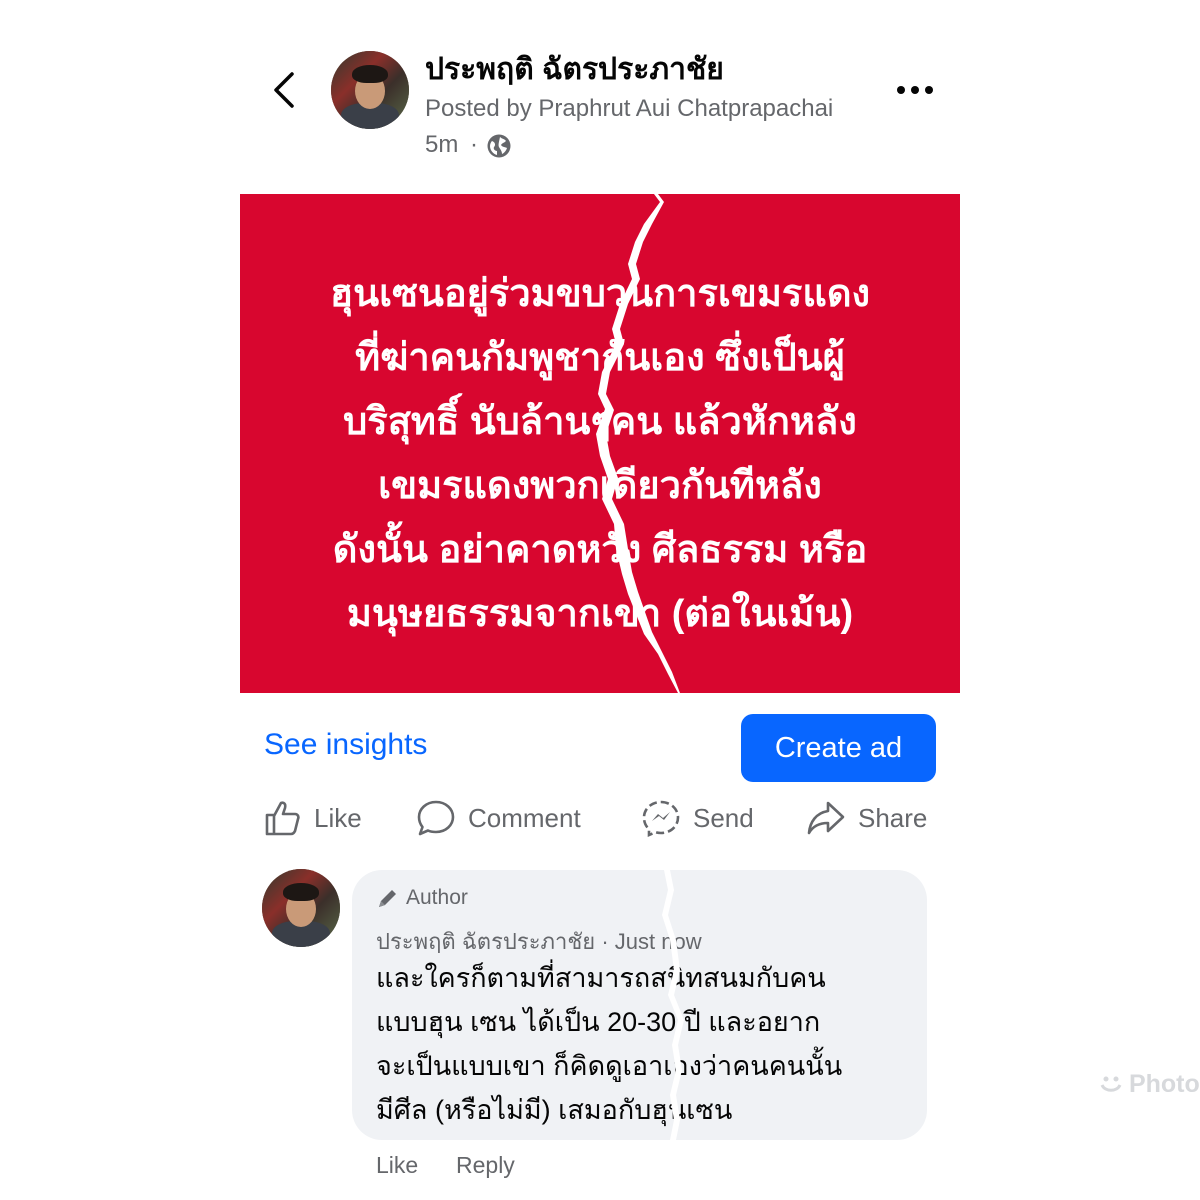 This screenshot has height=1200, width=1200. I want to click on create-ad-button: Create ad, so click(838, 748).